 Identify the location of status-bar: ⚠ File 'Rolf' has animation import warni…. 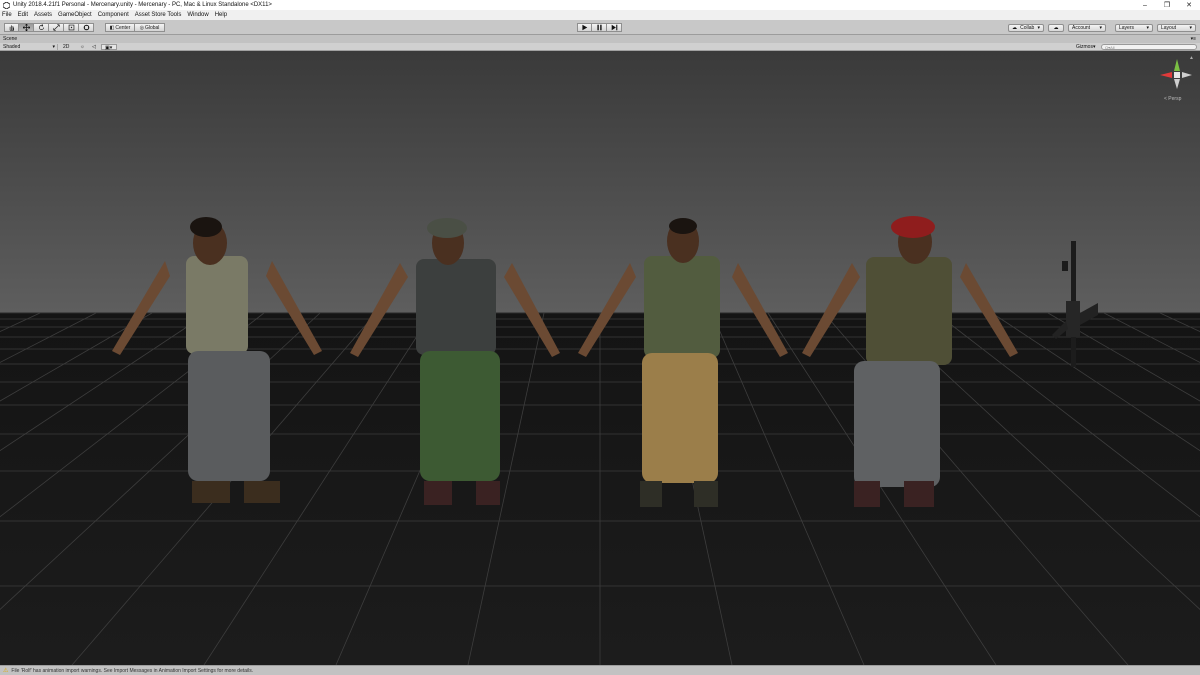
(600, 670).